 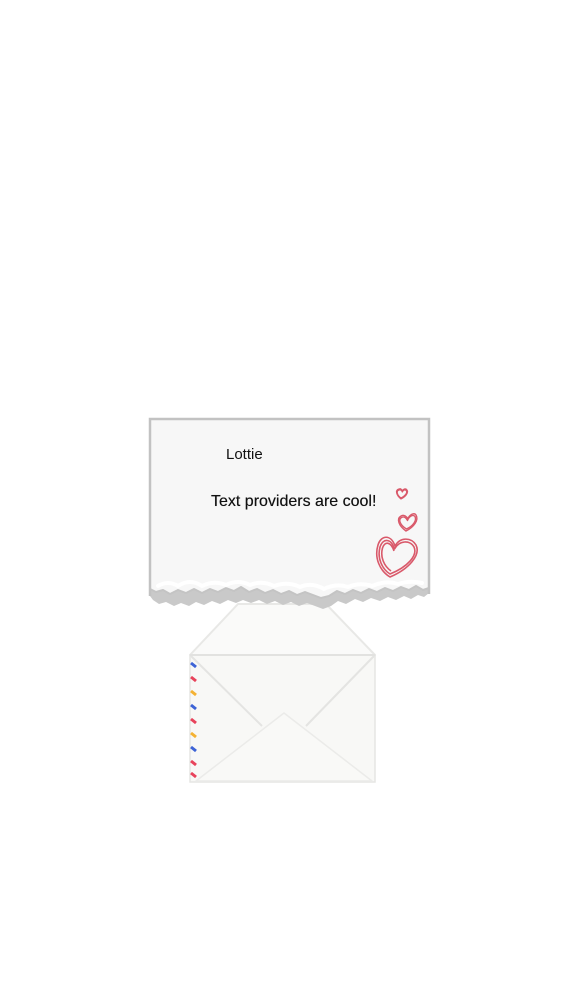 What do you see at coordinates (396, 533) in the screenshot?
I see `hearts-decoration` at bounding box center [396, 533].